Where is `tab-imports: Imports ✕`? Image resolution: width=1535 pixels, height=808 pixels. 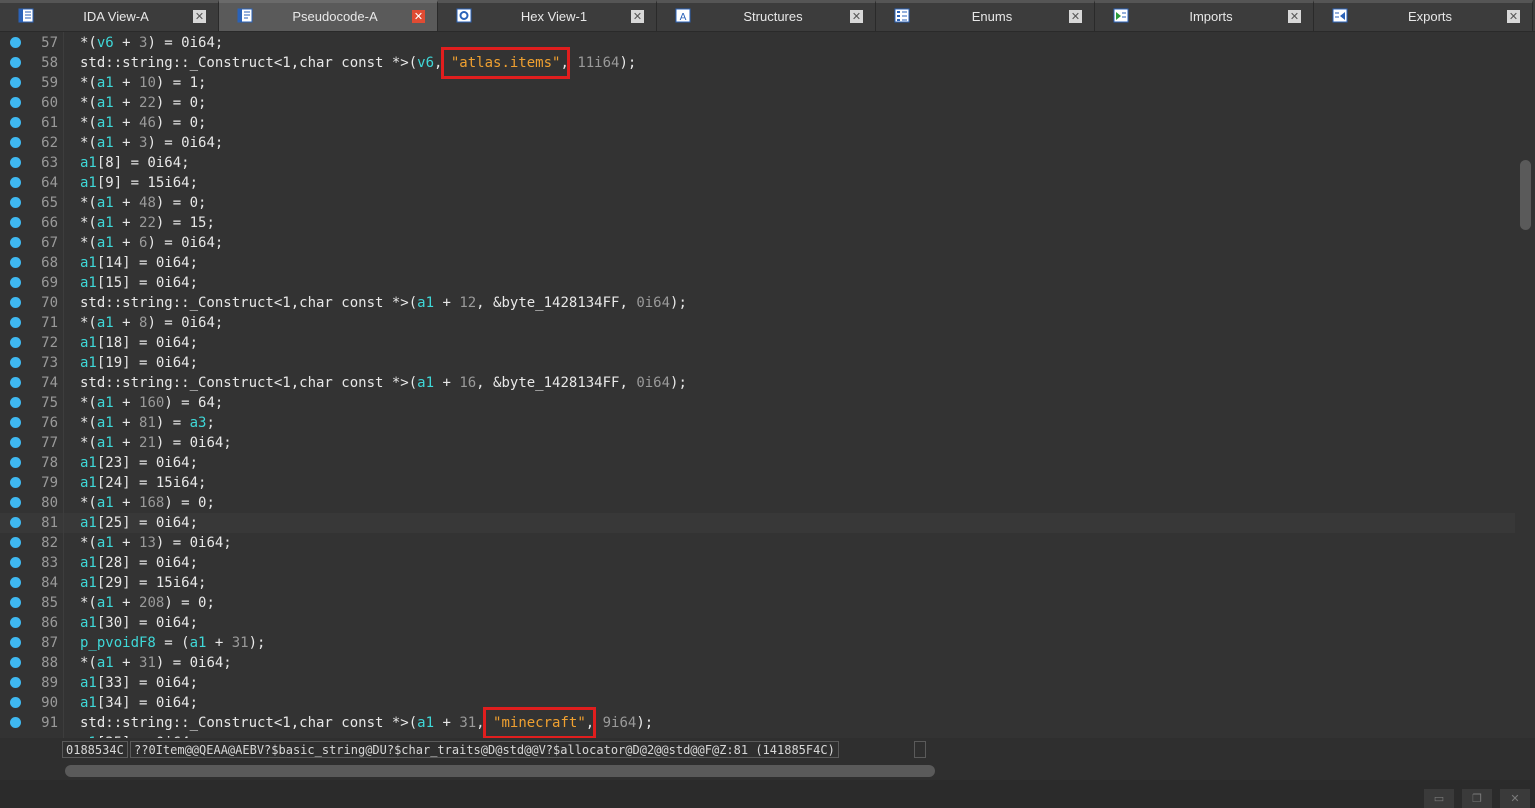
tab-imports: Imports ✕ is located at coordinates (1204, 15).